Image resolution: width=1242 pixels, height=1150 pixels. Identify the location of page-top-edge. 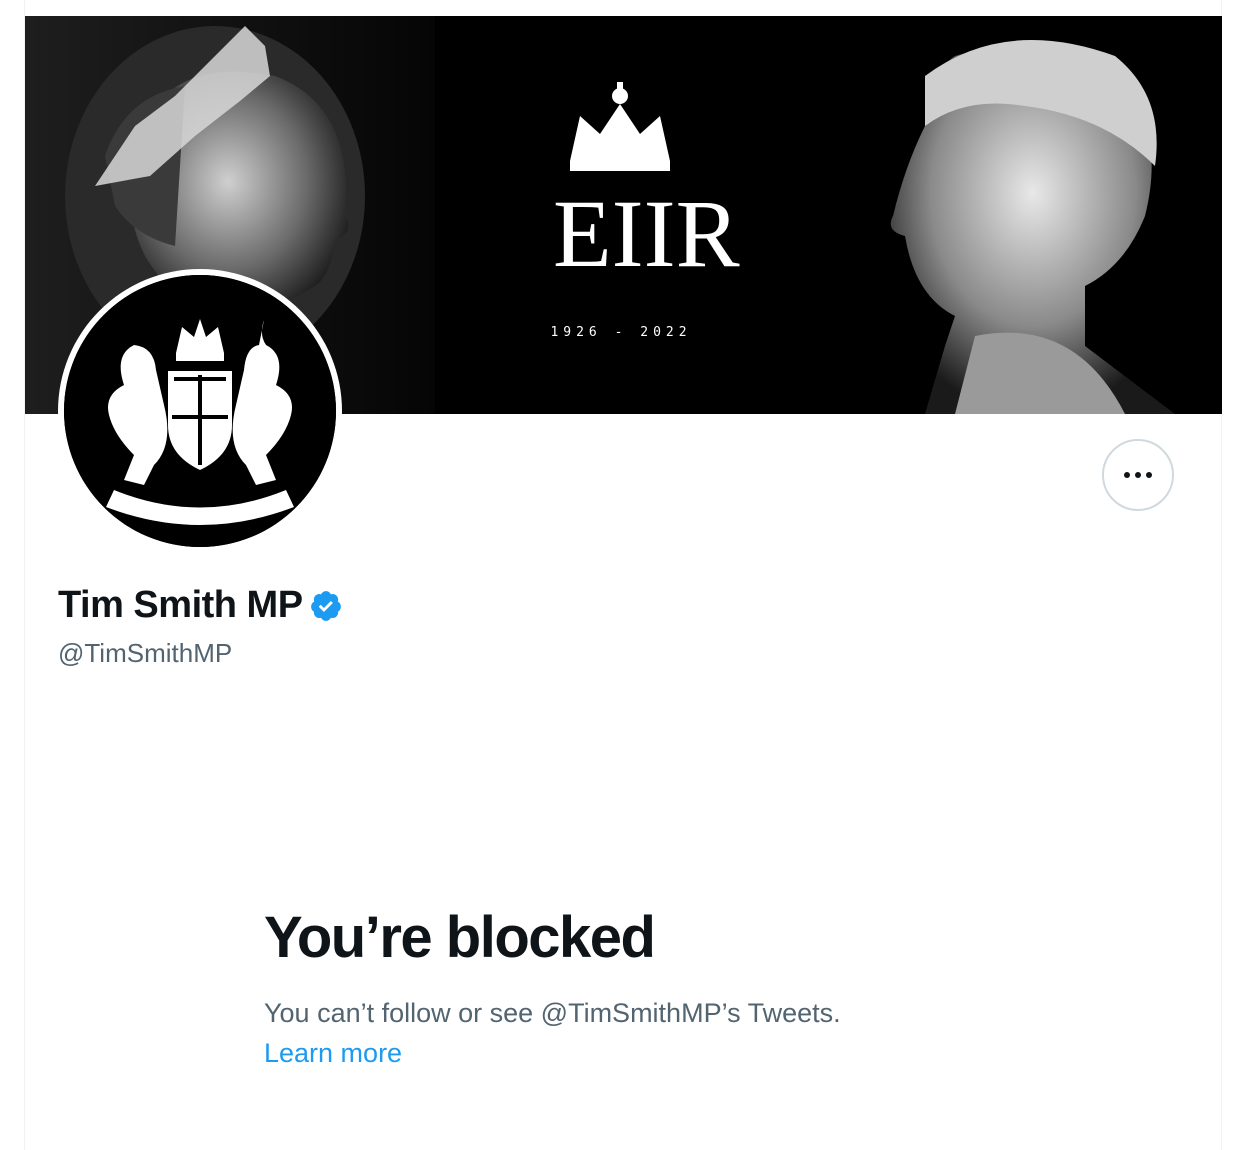
(623, 8).